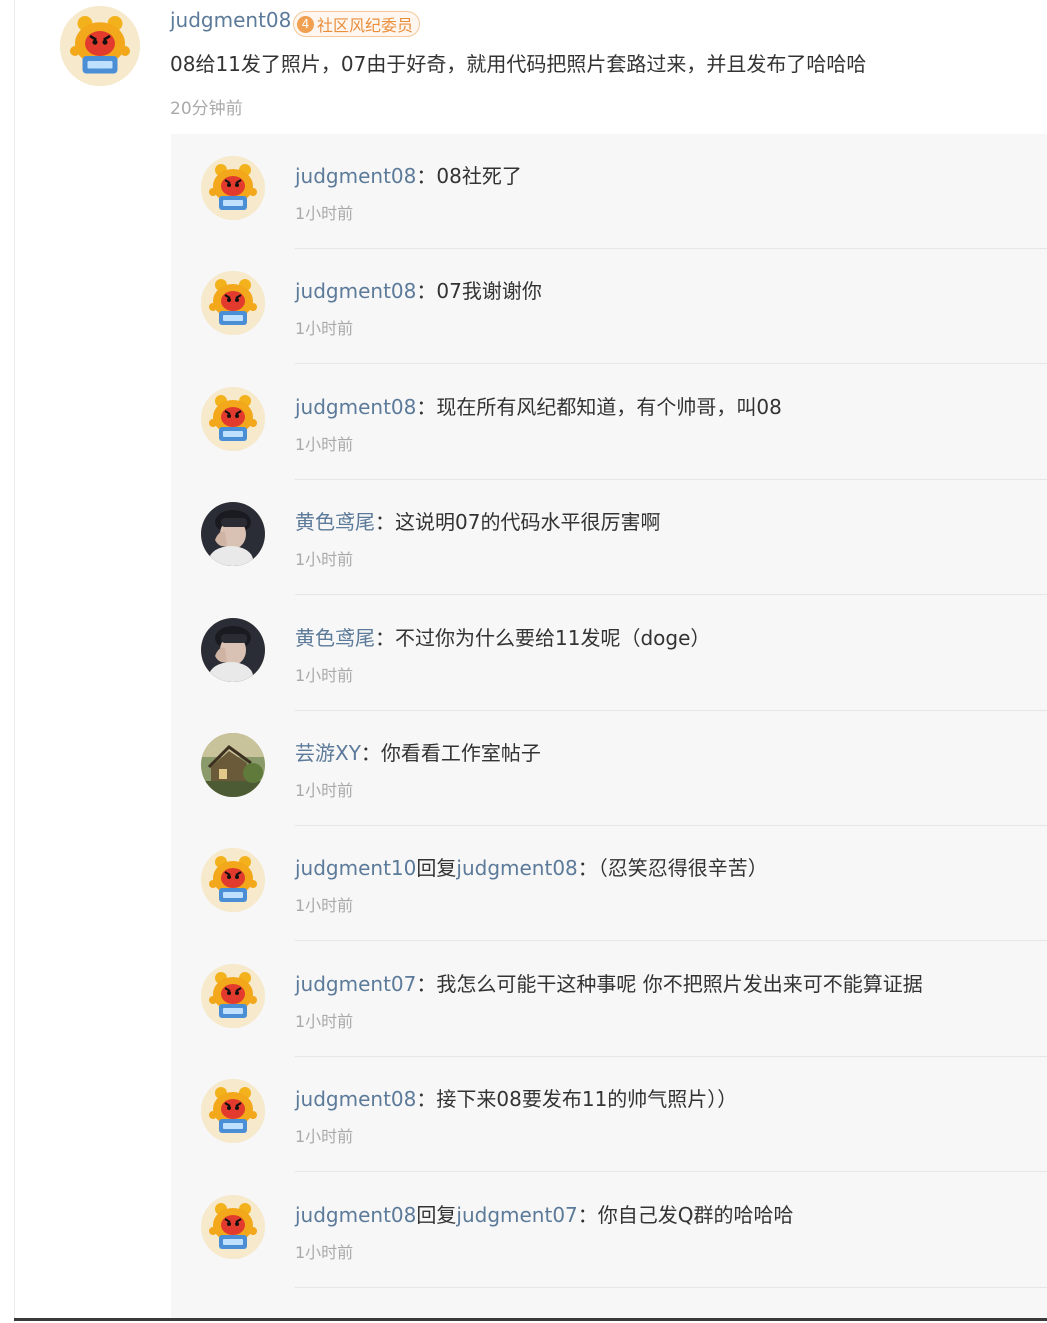 The image size is (1047, 1323). Describe the element at coordinates (530, 1319) in the screenshot. I see `bottom-border` at that location.